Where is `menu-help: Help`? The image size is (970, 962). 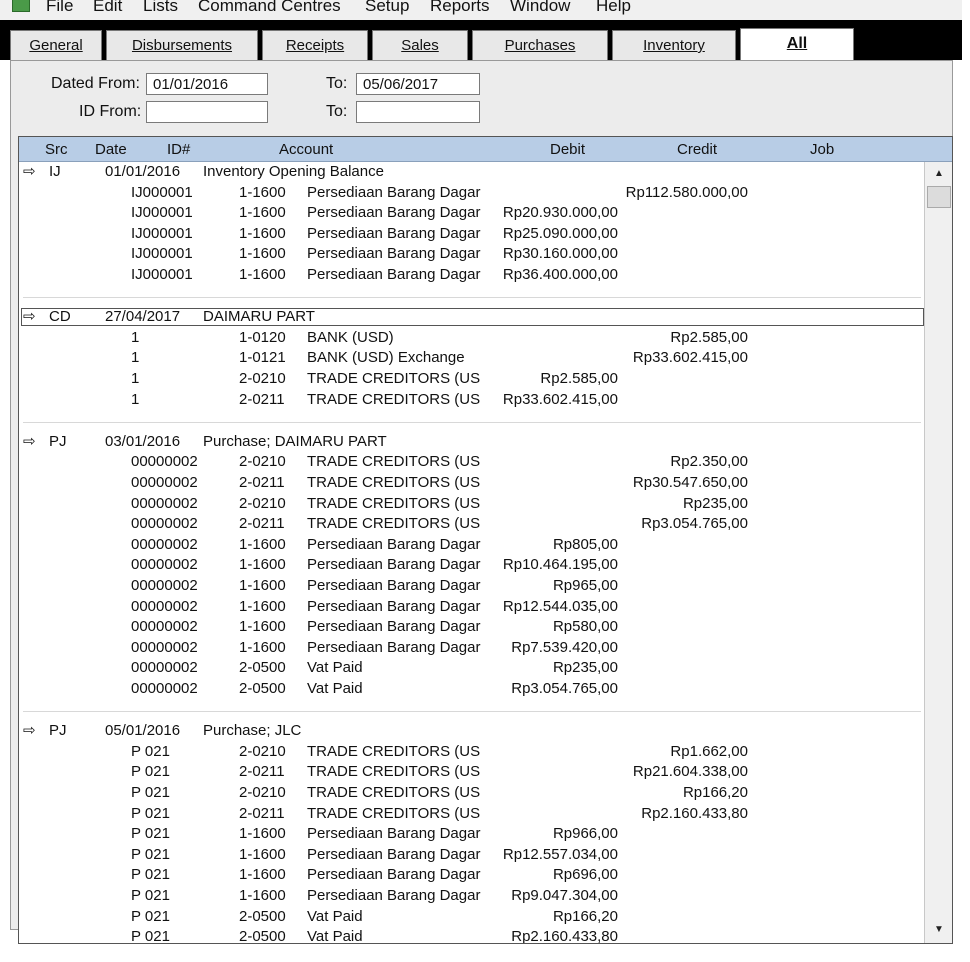
menu-help: Help is located at coordinates (613, 8).